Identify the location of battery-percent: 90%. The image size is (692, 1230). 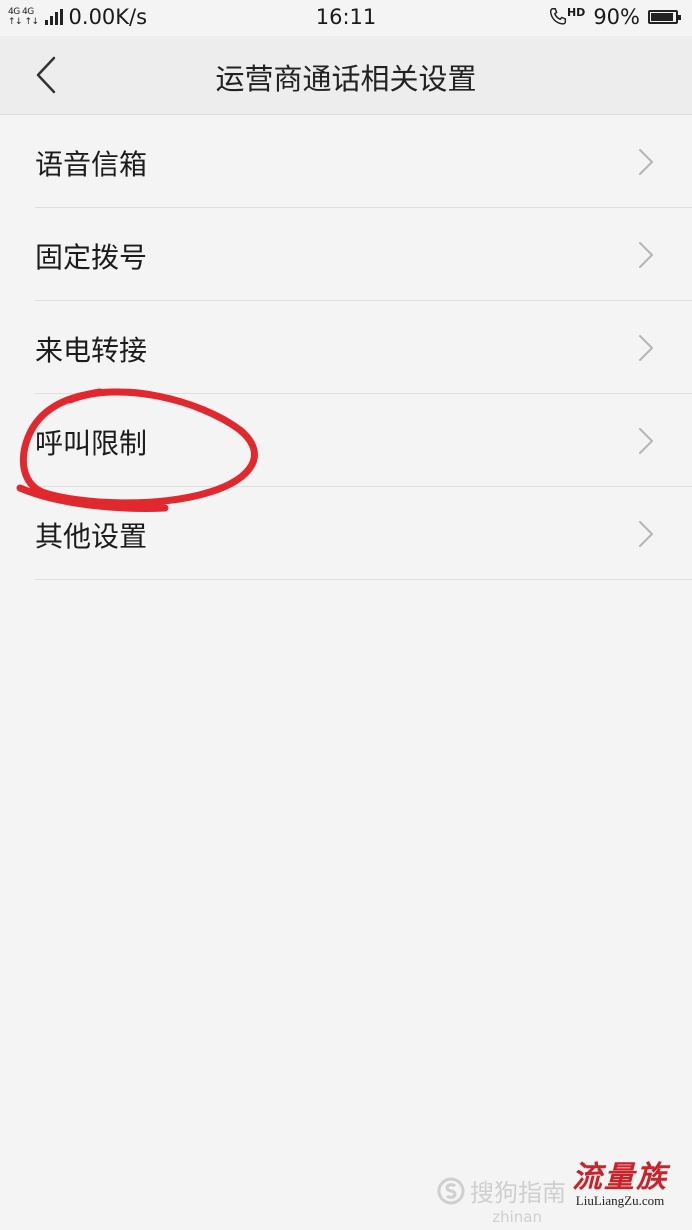
(616, 17).